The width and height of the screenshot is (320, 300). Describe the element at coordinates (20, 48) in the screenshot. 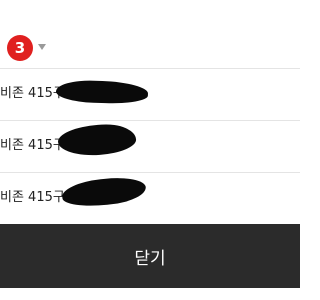

I see `count-badge: 3` at that location.